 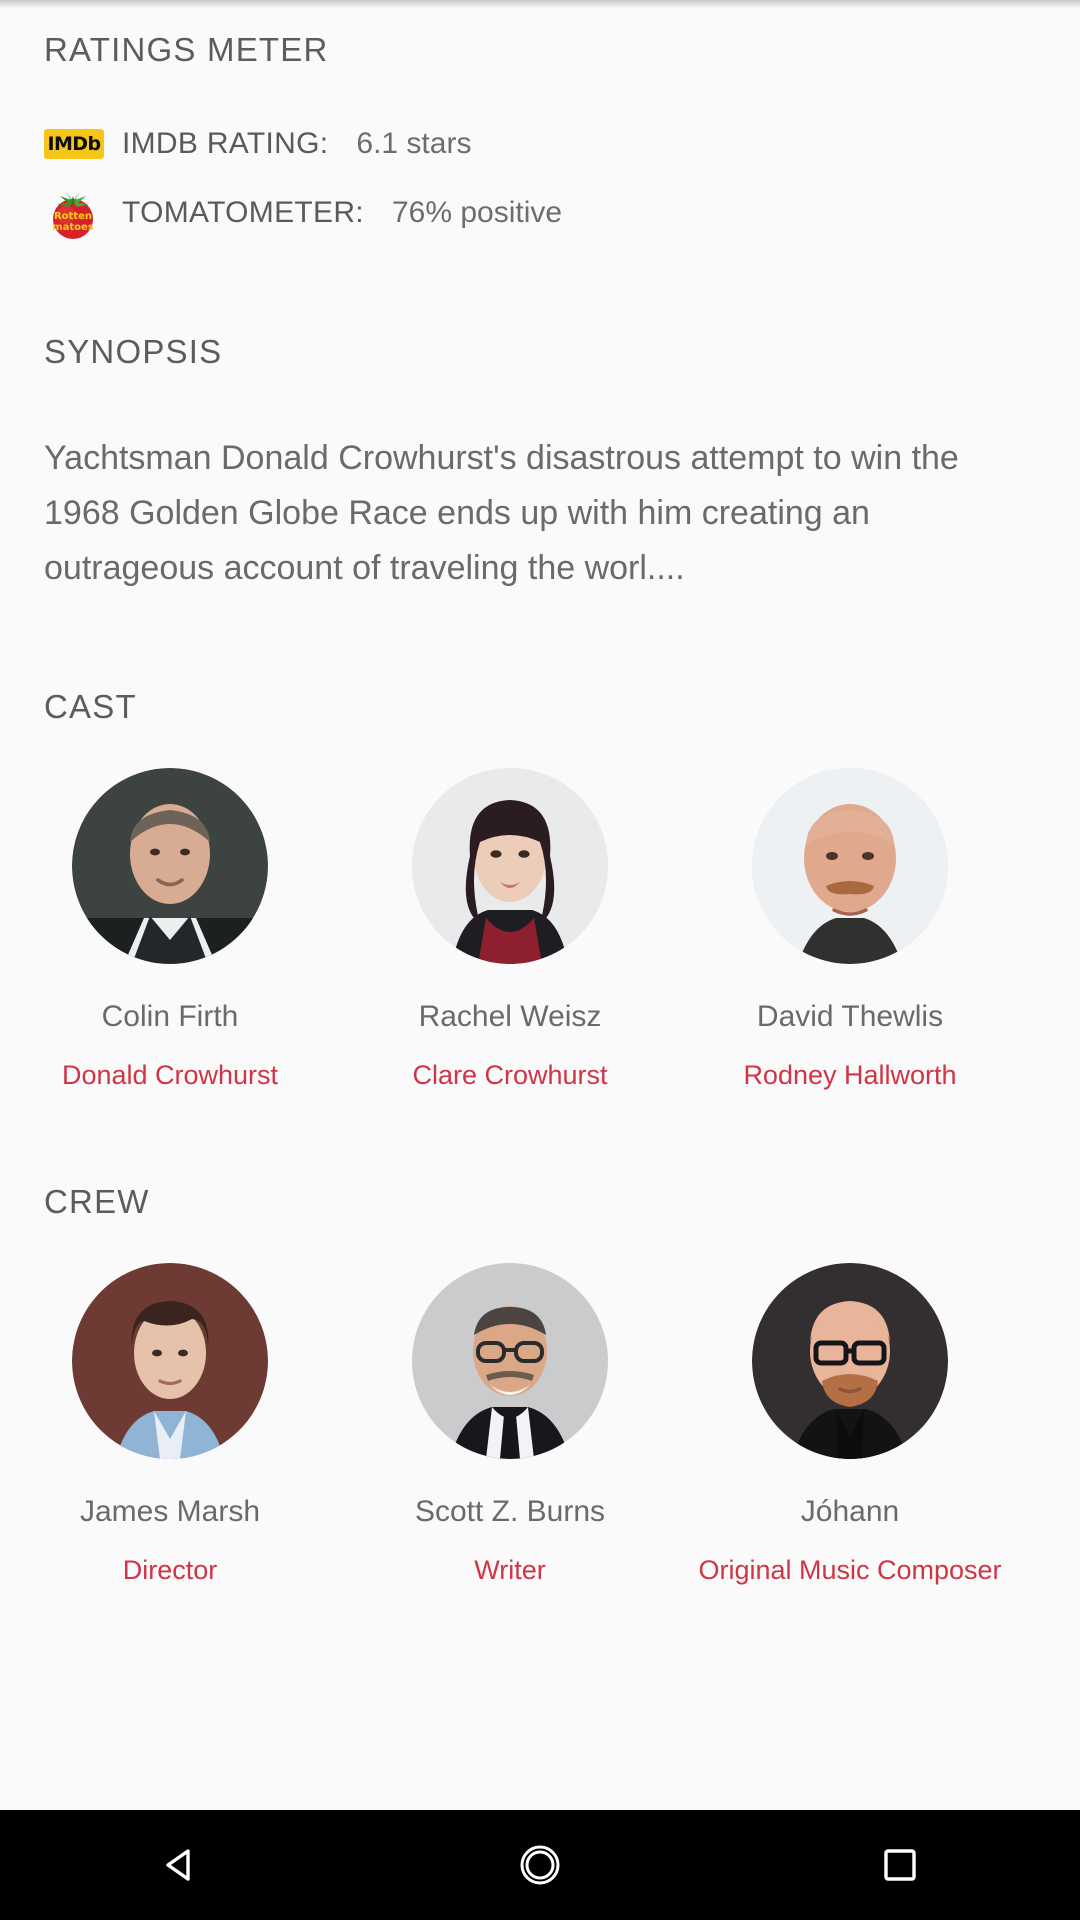 What do you see at coordinates (97, 1201) in the screenshot?
I see `crew-section-title: CREW` at bounding box center [97, 1201].